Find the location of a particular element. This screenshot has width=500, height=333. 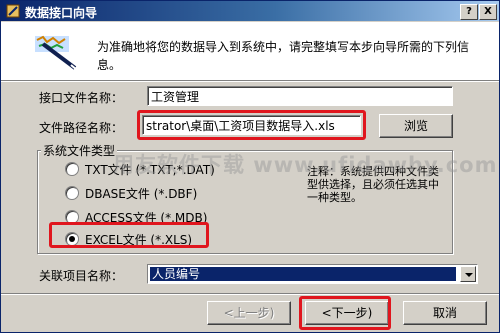

radio-dbase-label: DBASE文件 (*.DBF) is located at coordinates (141, 193).